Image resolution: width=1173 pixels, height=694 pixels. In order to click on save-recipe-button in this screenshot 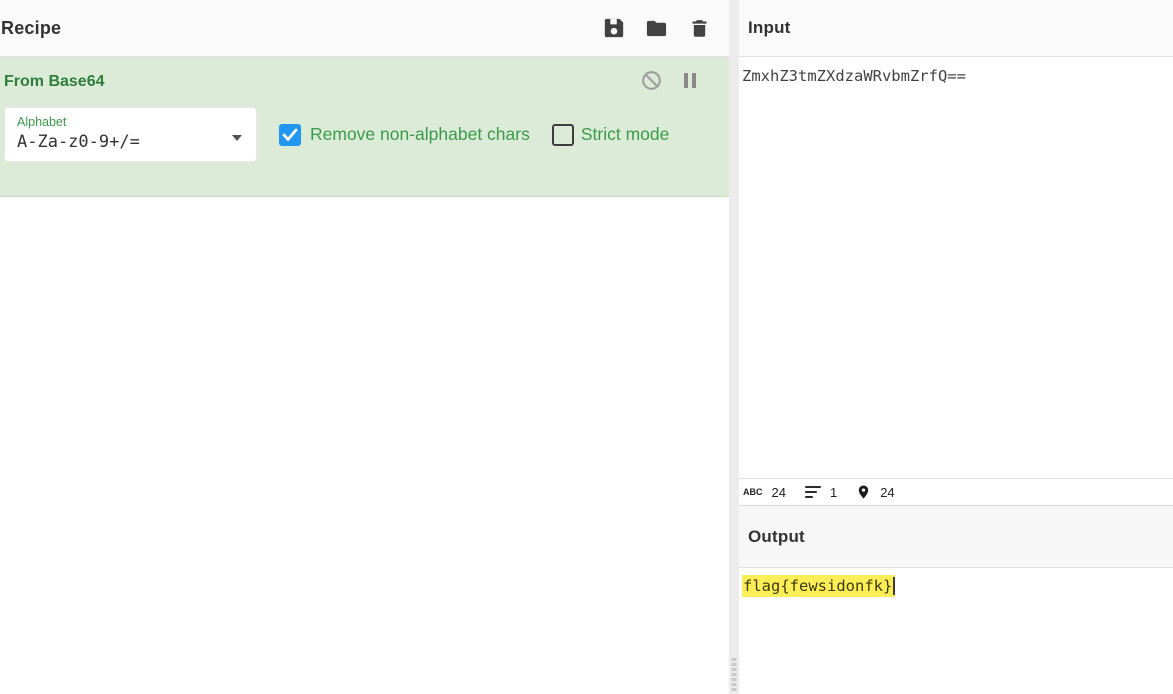, I will do `click(613, 28)`.